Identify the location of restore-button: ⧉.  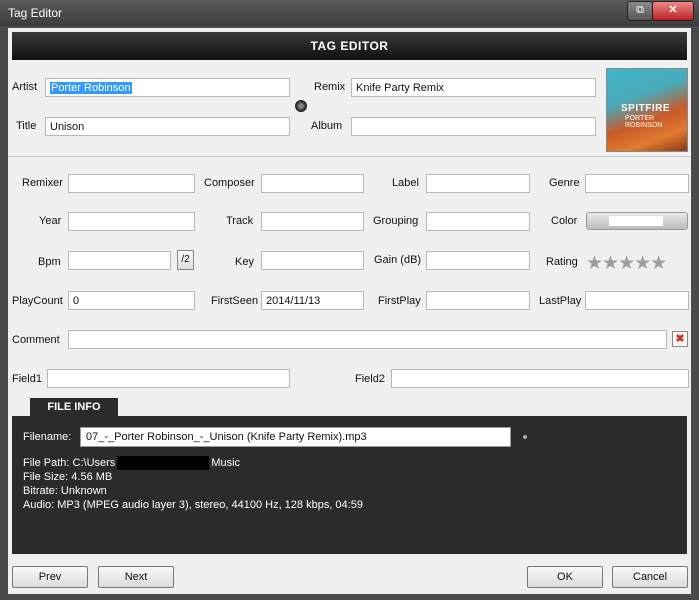
(640, 11).